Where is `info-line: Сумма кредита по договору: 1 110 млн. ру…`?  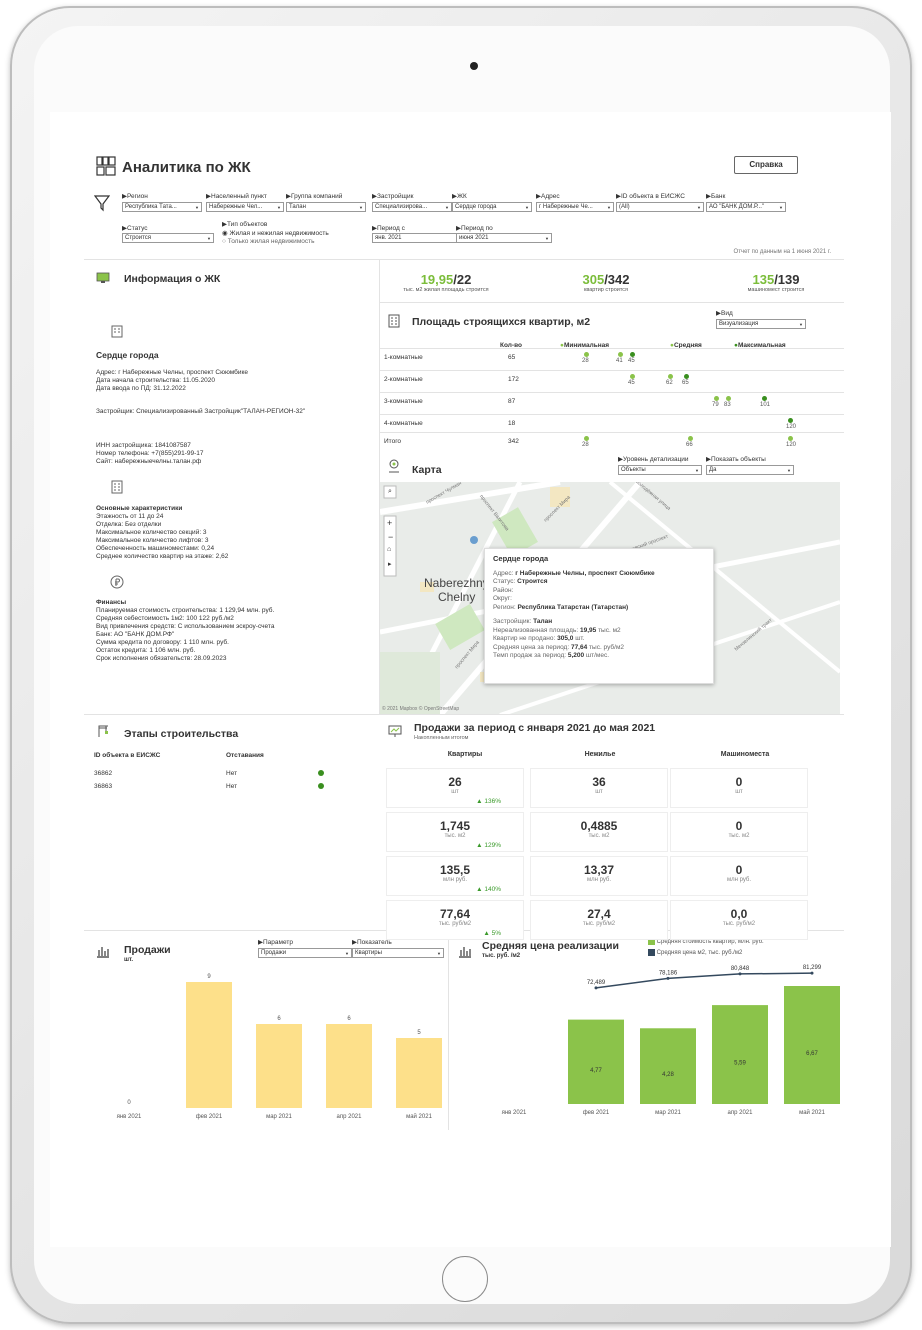
info-line: Сумма кредита по договору: 1 110 млн. ру… is located at coordinates (162, 642).